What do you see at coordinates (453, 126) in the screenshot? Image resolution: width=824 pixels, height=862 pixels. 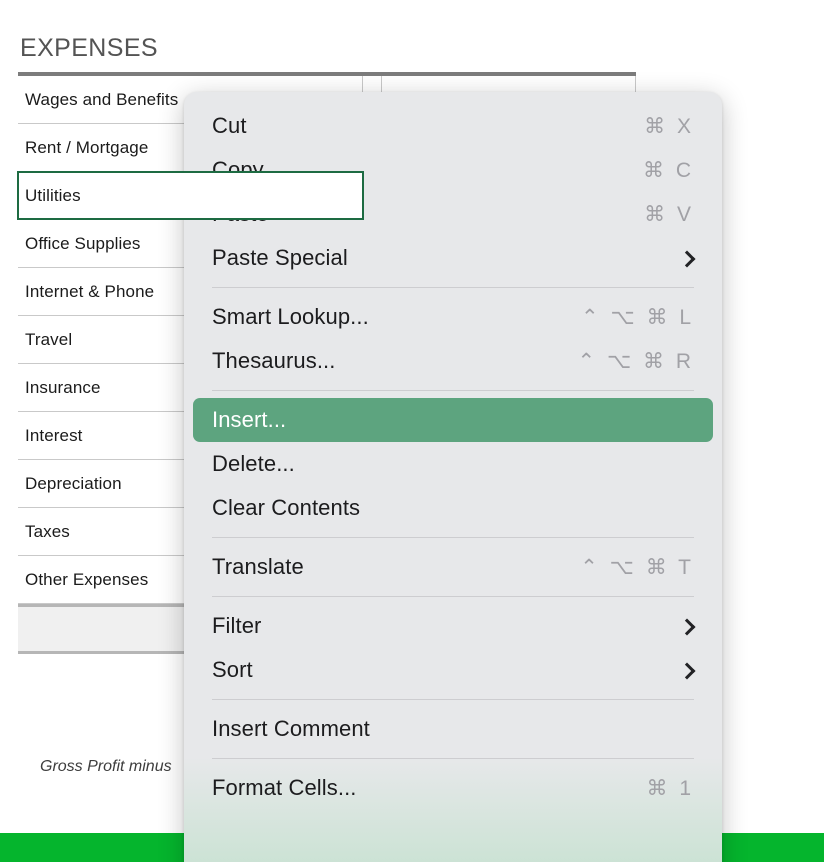 I see `menu-item-cut: Cut ⌘ X` at bounding box center [453, 126].